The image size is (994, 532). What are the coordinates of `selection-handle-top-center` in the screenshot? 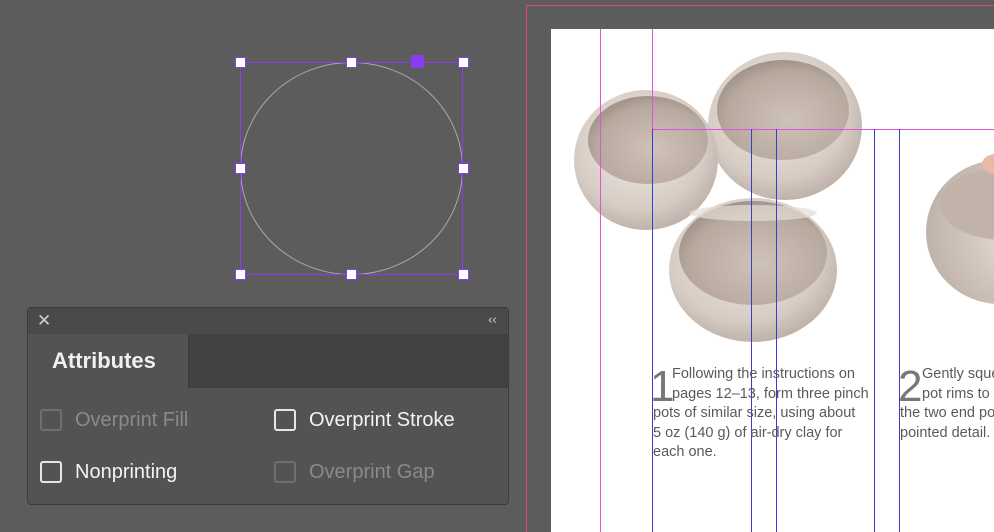 It's located at (351, 62).